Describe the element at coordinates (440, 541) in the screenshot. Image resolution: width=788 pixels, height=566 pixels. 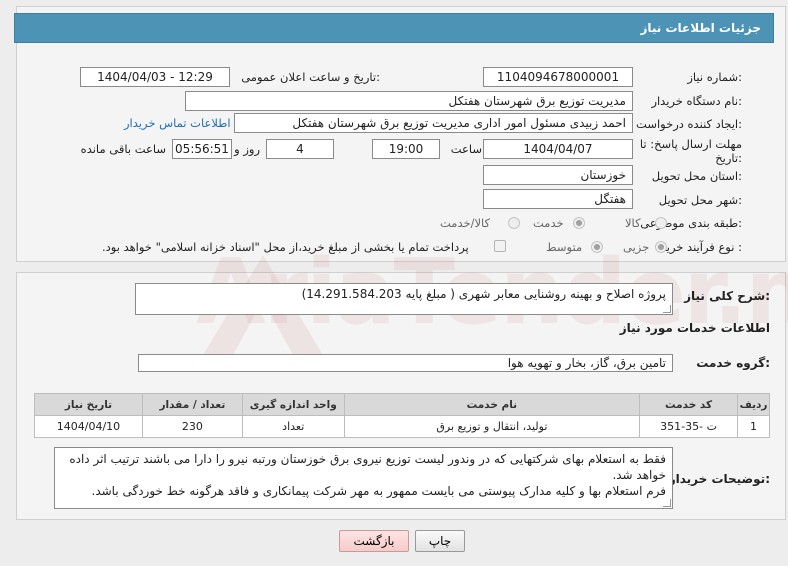
I see `print-button: چاپ` at that location.